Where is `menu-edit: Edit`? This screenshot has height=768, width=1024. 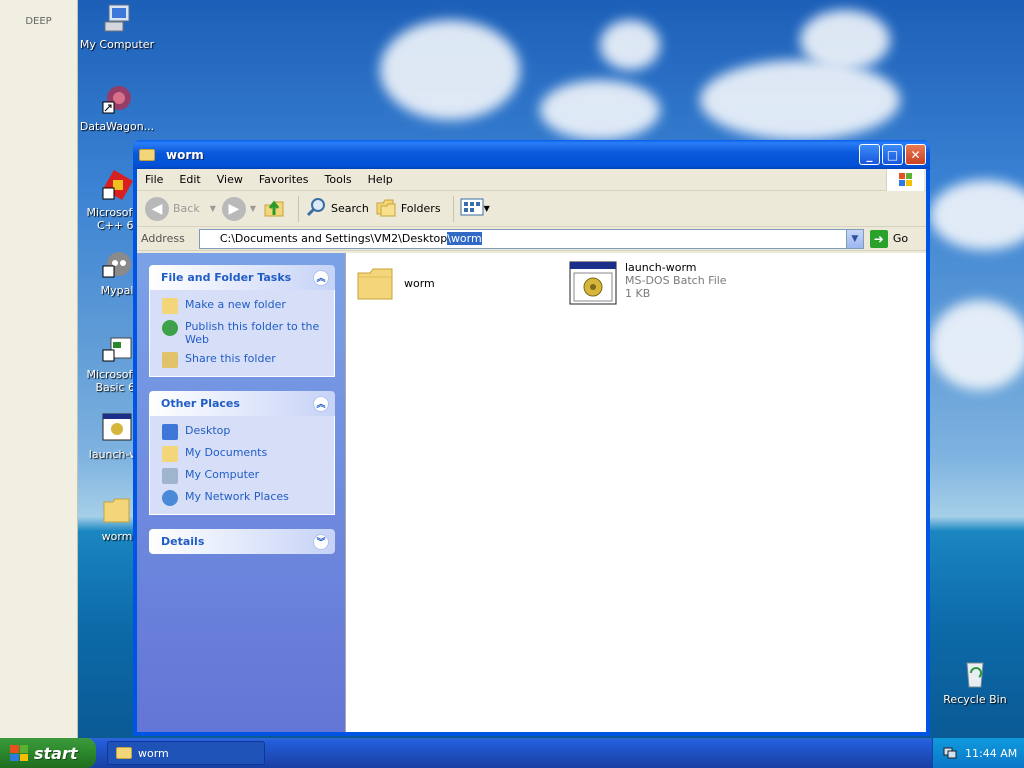
menu-edit: Edit is located at coordinates (189, 179).